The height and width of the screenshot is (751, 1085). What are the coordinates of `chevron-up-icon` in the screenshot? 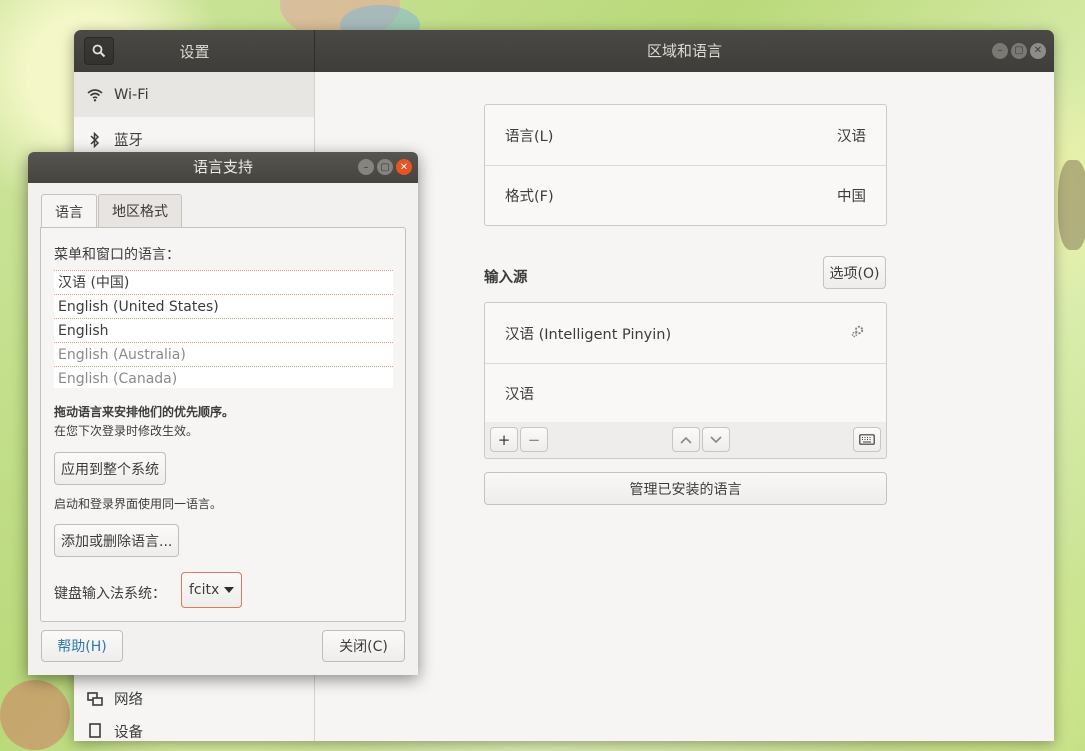 It's located at (686, 440).